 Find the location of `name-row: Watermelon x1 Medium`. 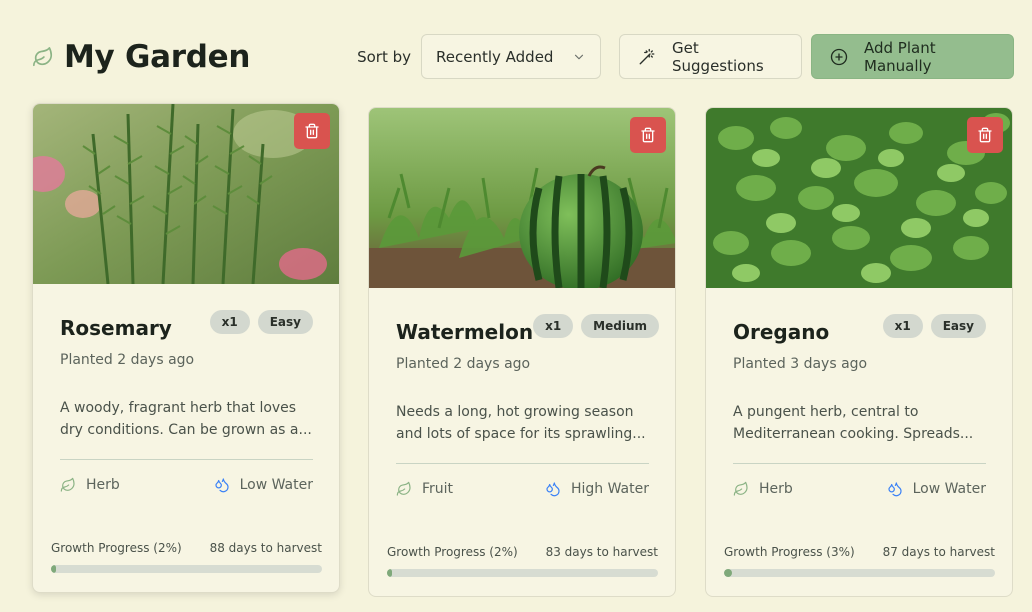

name-row: Watermelon x1 Medium is located at coordinates (528, 329).